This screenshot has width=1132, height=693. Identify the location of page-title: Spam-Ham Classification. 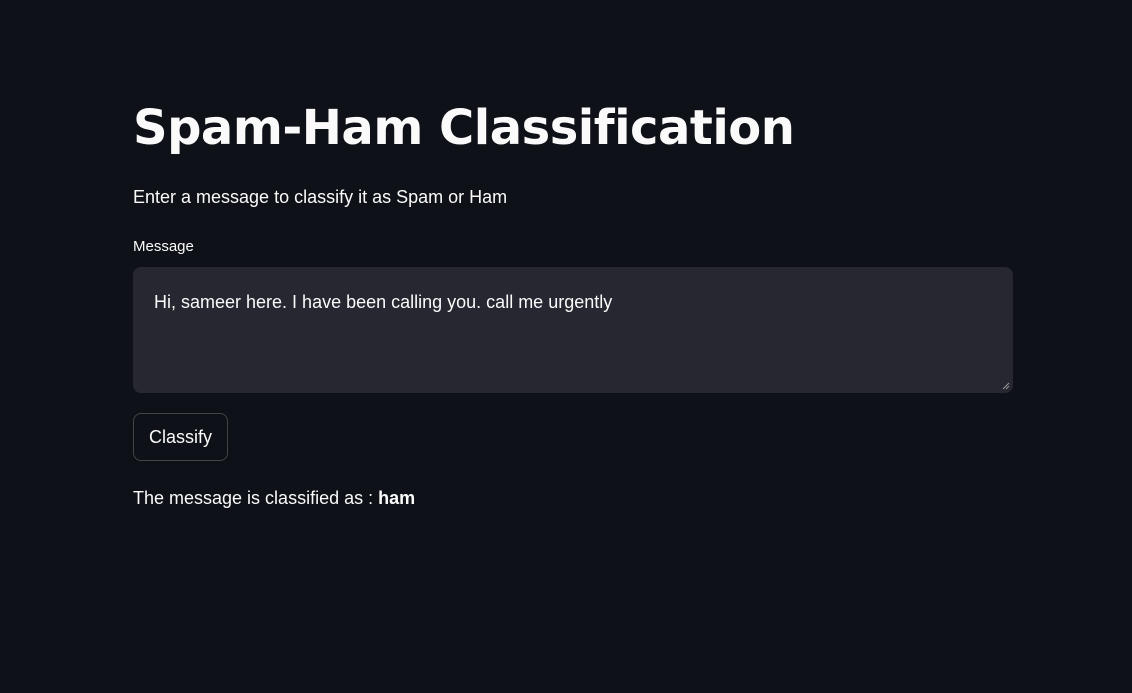
(464, 128).